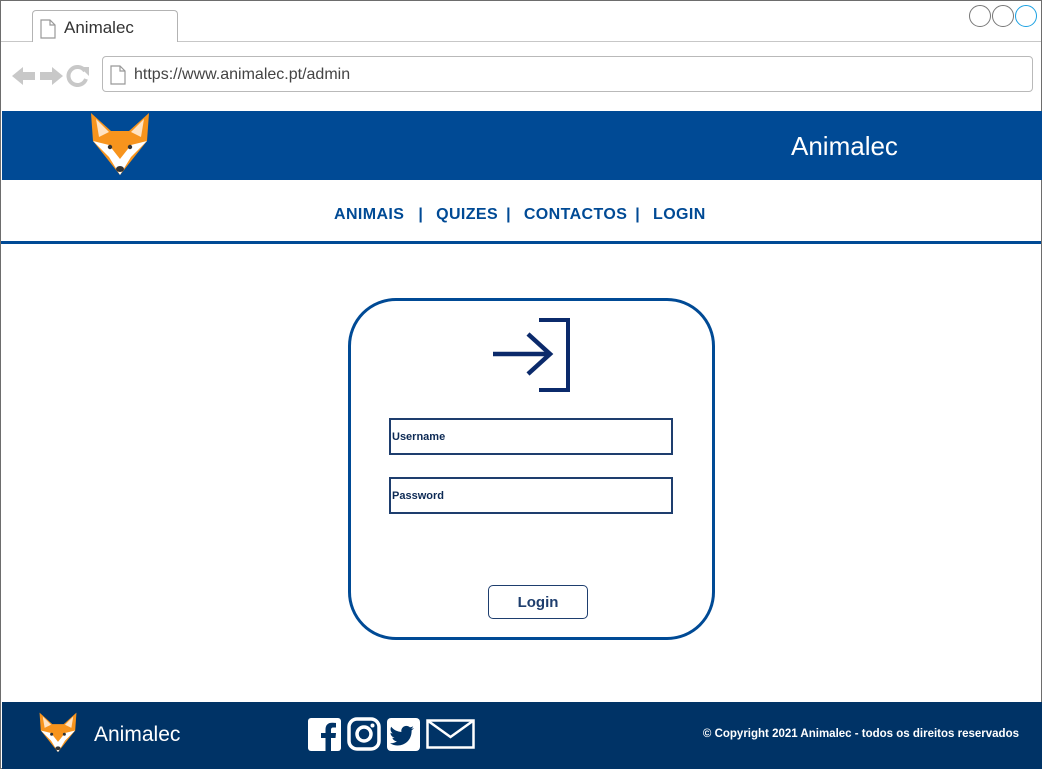 This screenshot has height=769, width=1042. Describe the element at coordinates (532, 357) in the screenshot. I see `login-arrow-icon` at that location.